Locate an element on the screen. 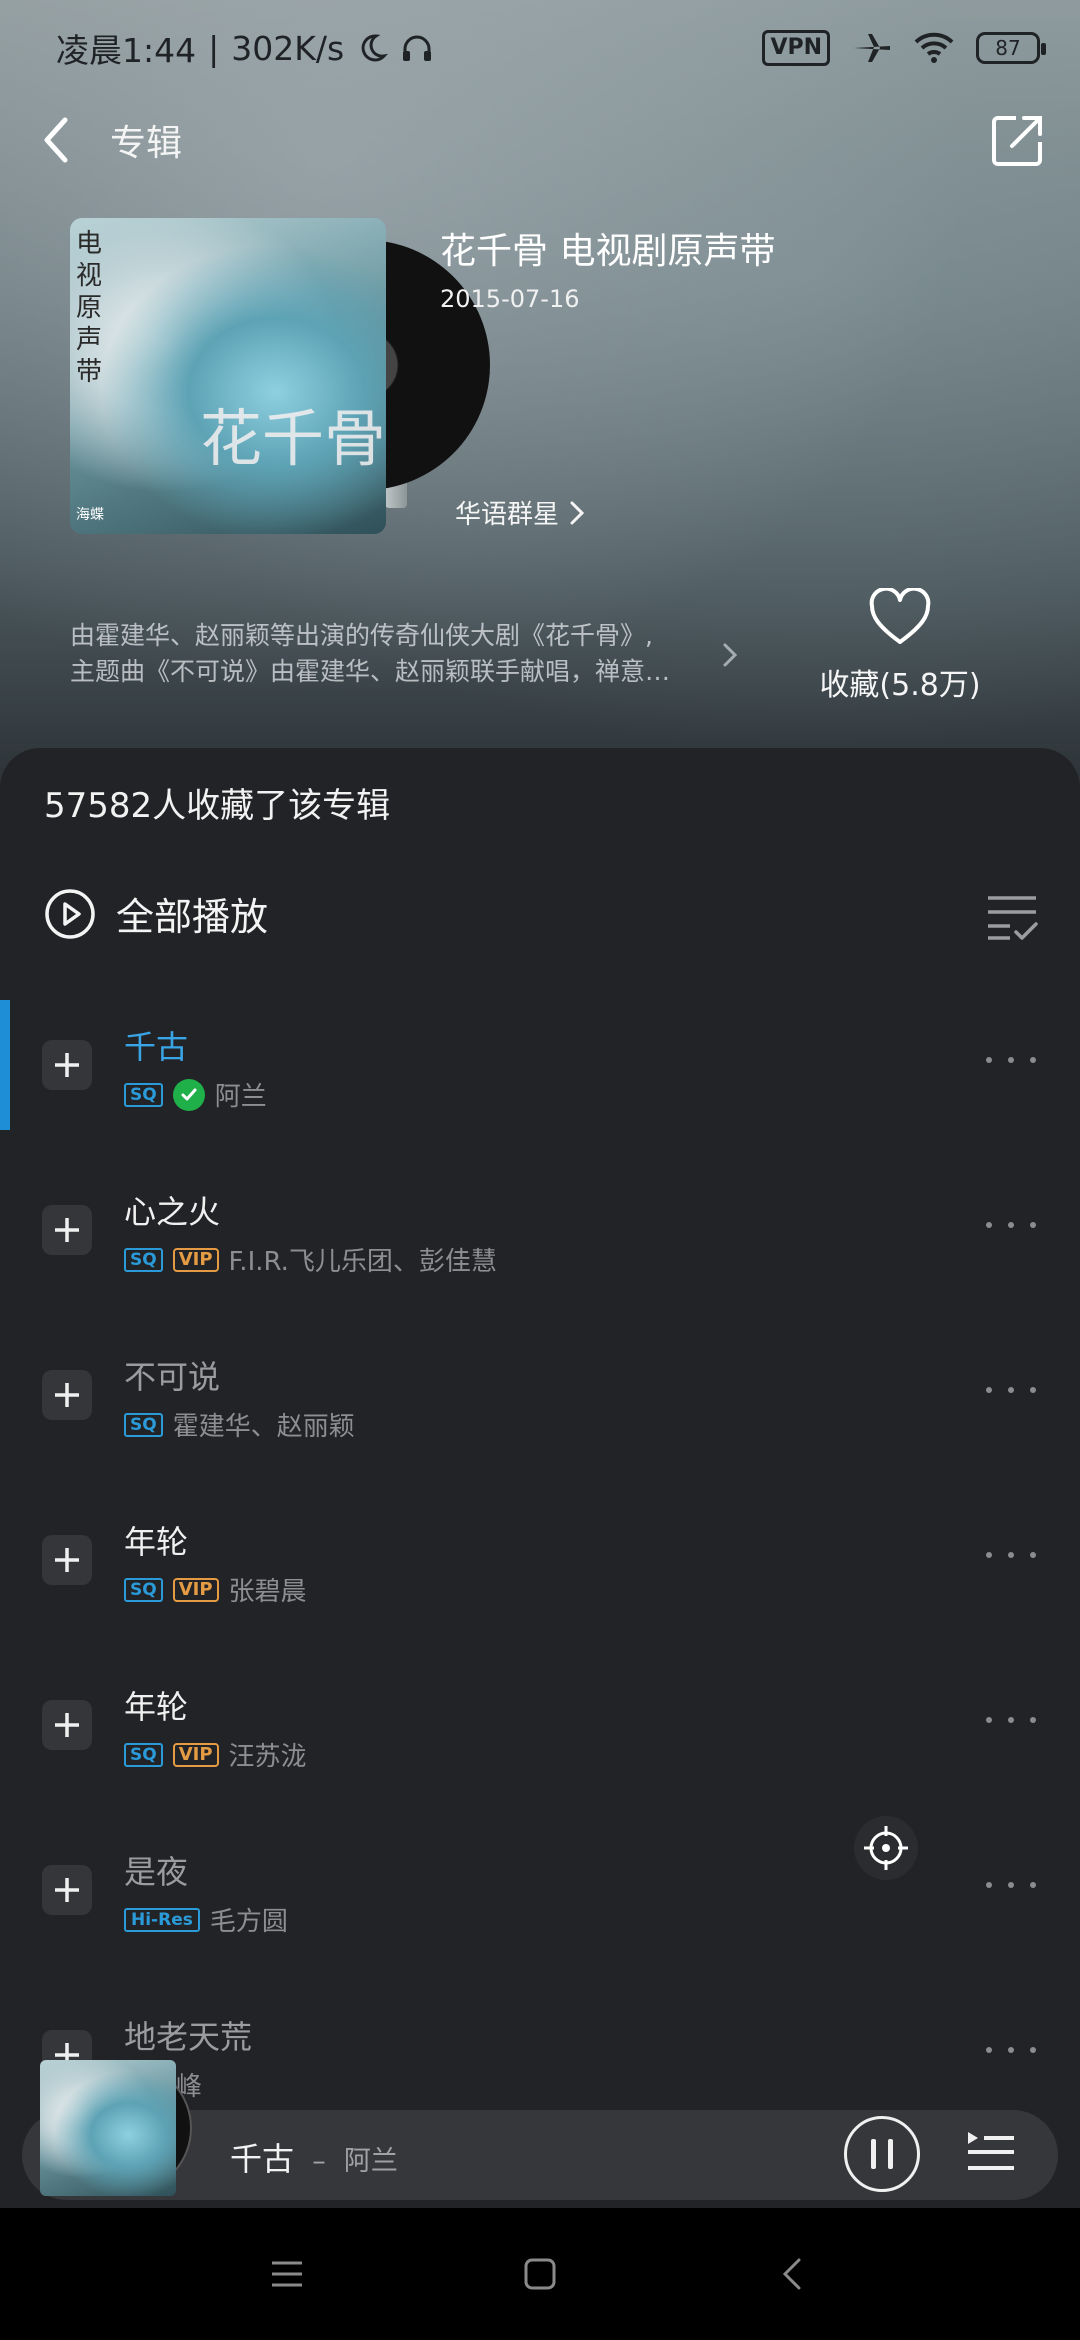  song-meta: SQ VIP 张碧晨 is located at coordinates (215, 1589).